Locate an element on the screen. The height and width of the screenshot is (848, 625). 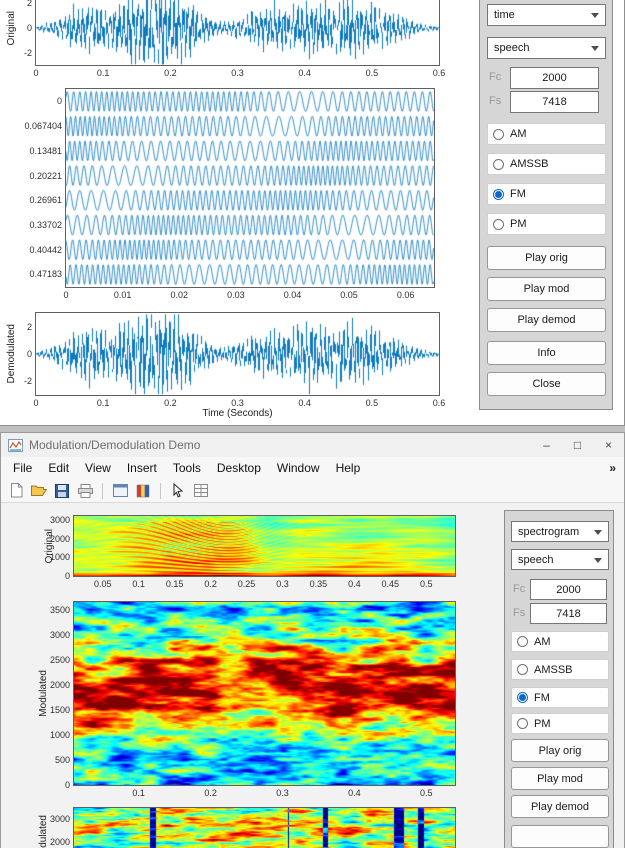
matlab-figure-icon is located at coordinates (15, 445).